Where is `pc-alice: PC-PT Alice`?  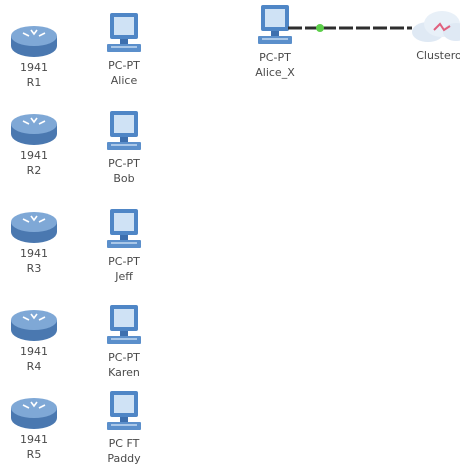 pc-alice: PC-PT Alice is located at coordinates (124, 49).